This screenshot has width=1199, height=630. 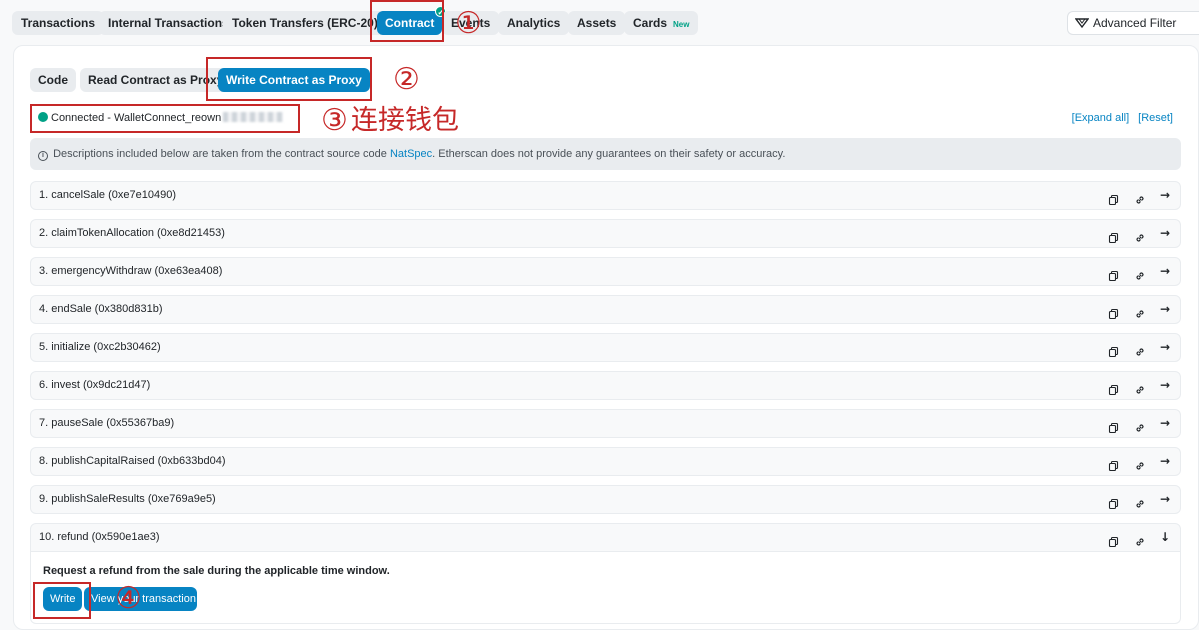 I want to click on reset-link: [Reset], so click(x=1155, y=118).